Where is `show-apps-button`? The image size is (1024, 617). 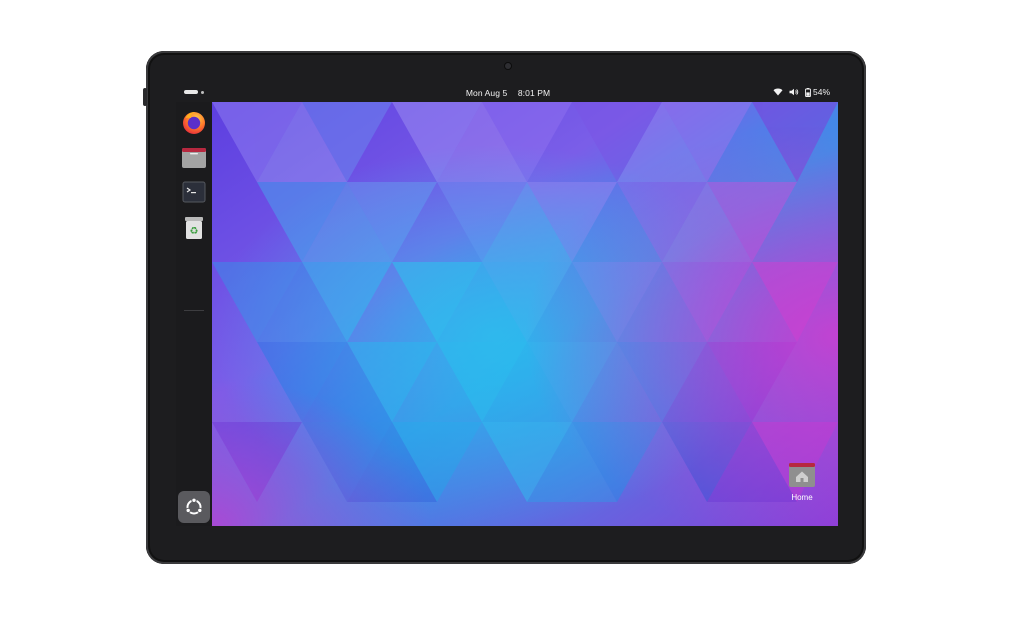
show-apps-button is located at coordinates (194, 507).